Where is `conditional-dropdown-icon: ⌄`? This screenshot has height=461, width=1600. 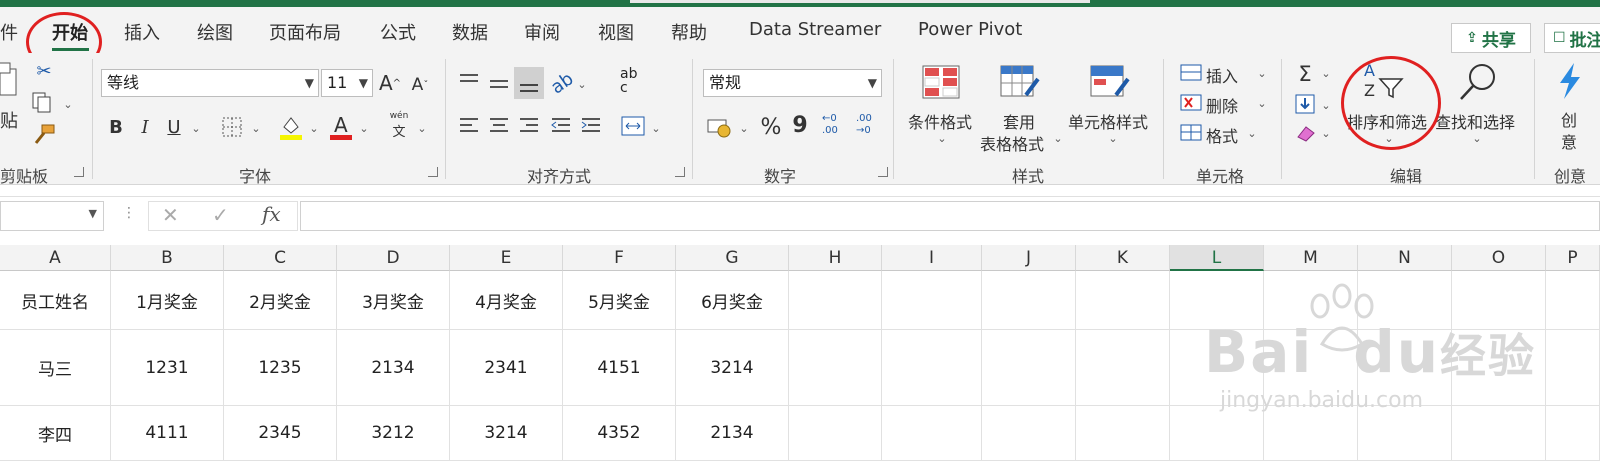
conditional-dropdown-icon: ⌄ is located at coordinates (942, 138).